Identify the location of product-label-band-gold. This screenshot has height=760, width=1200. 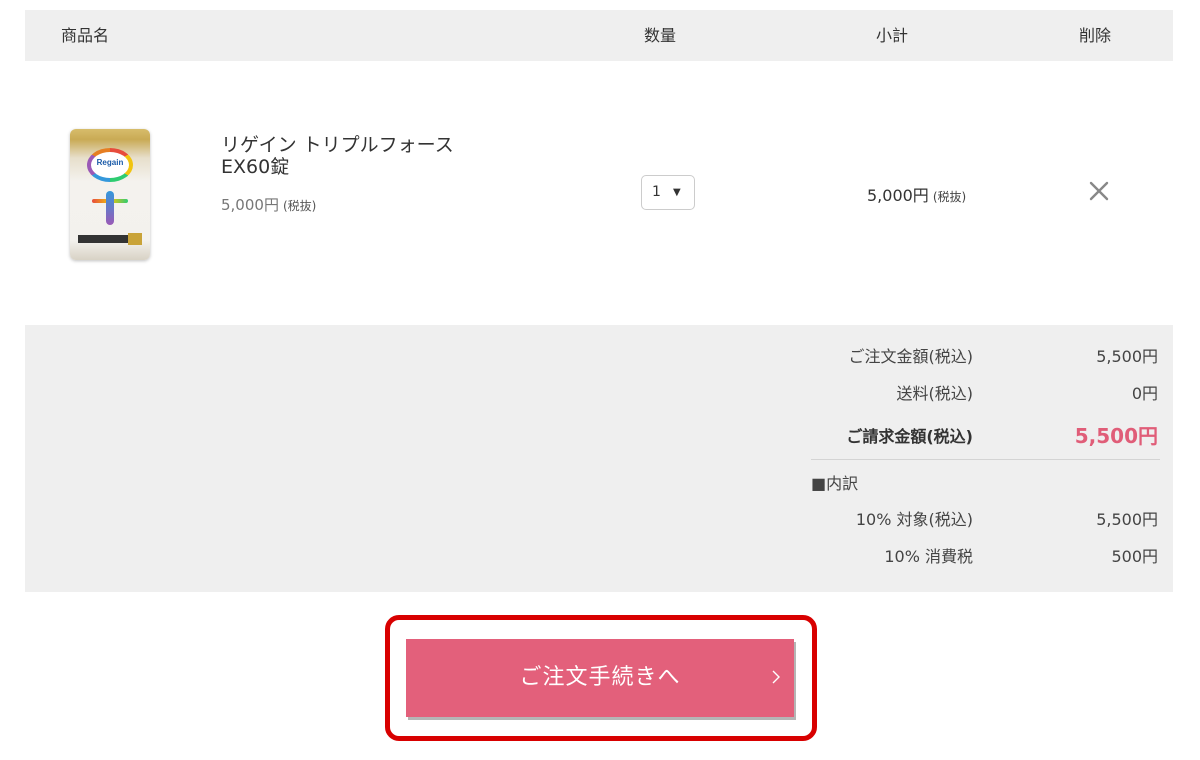
(135, 239).